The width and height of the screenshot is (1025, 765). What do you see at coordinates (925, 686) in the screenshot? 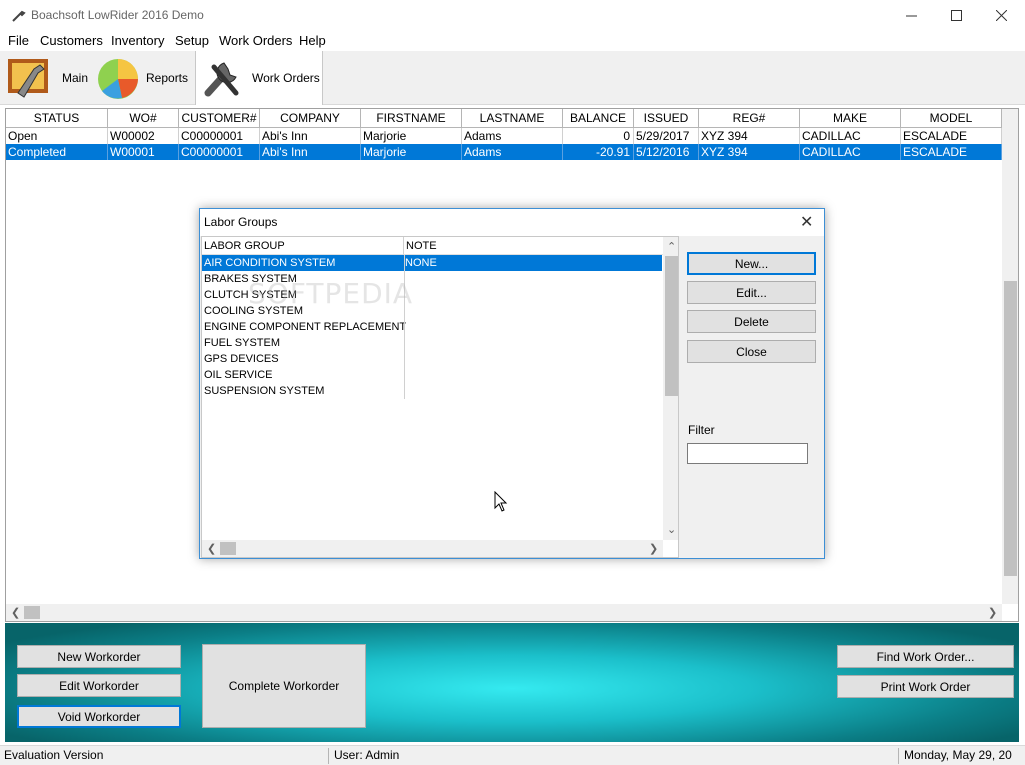
I see `print-work-order-button: Print Work Order` at bounding box center [925, 686].